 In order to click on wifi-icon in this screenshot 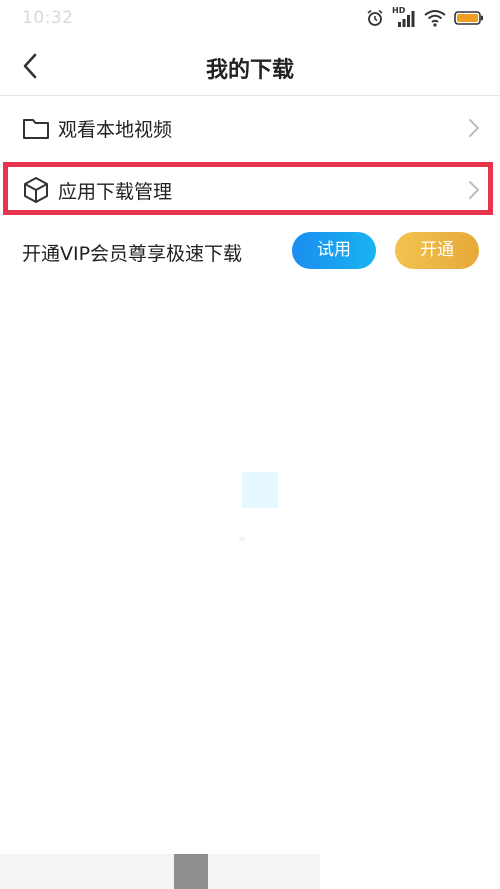, I will do `click(435, 18)`.